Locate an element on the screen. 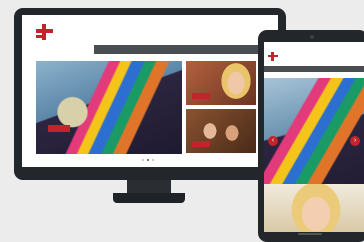 The width and height of the screenshot is (364, 242). chevron-right-icon: › is located at coordinates (355, 141).